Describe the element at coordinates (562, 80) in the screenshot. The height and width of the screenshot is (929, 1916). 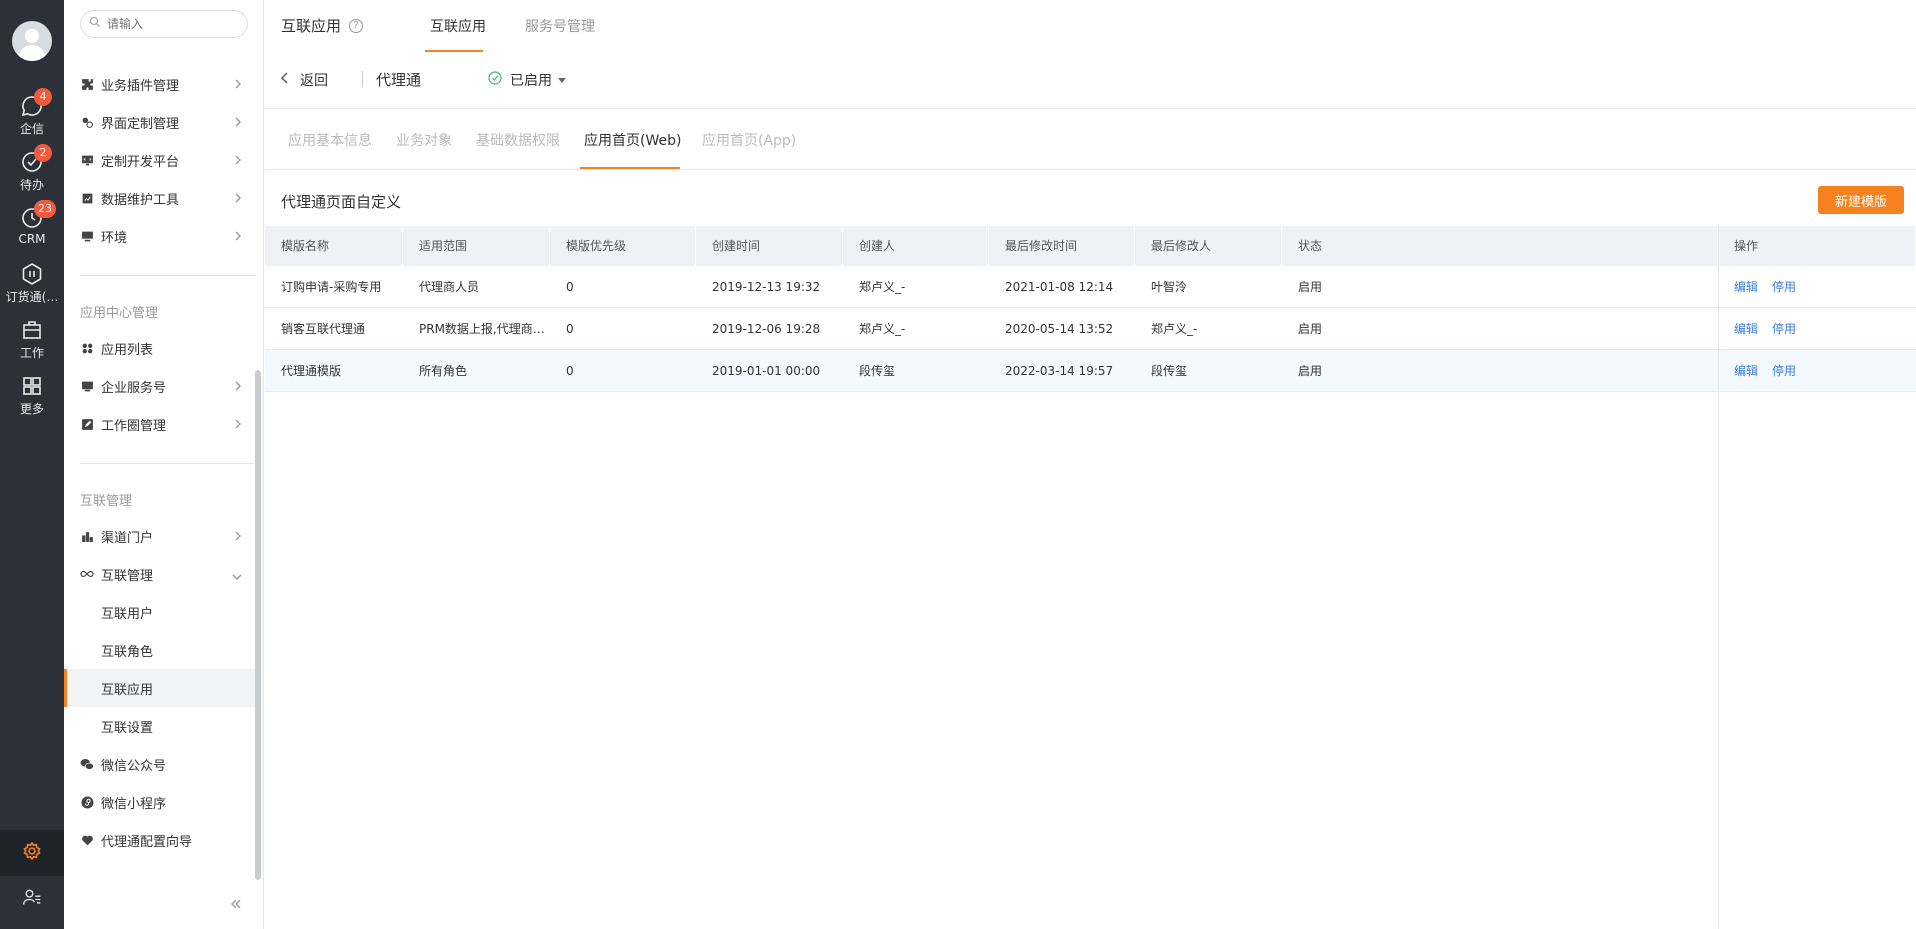
I see `caret-down-icon` at that location.